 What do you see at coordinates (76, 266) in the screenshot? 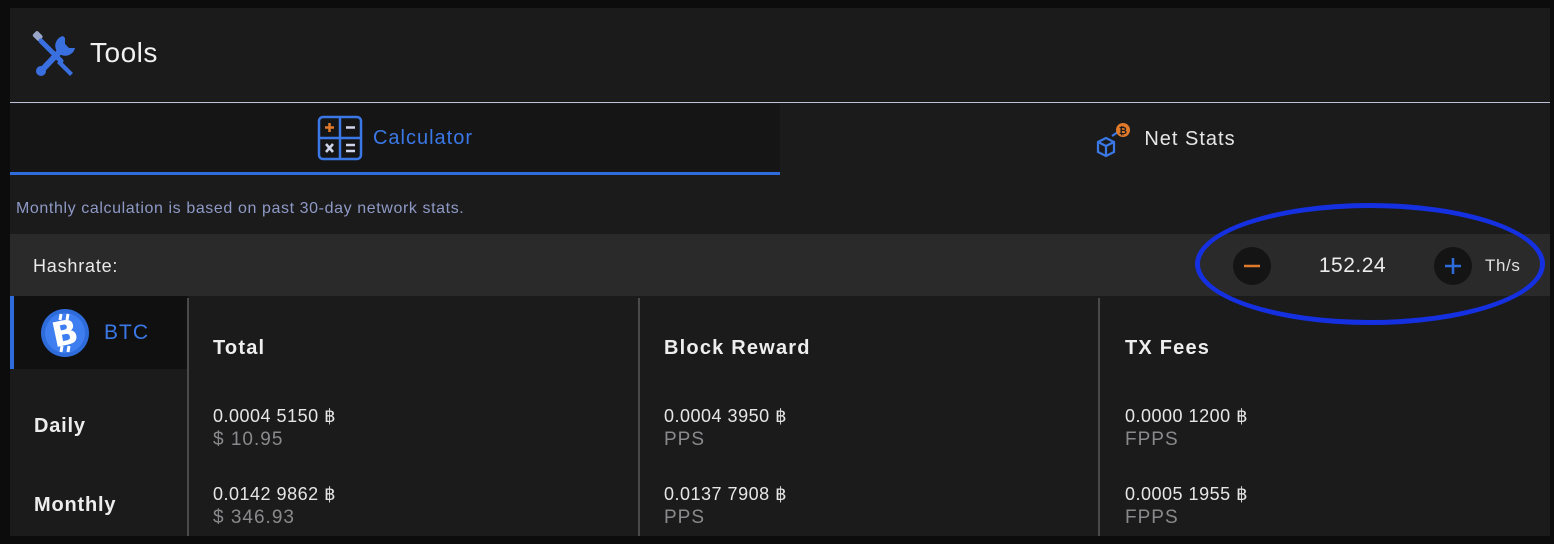
I see `hashrate-label: Hashrate:` at bounding box center [76, 266].